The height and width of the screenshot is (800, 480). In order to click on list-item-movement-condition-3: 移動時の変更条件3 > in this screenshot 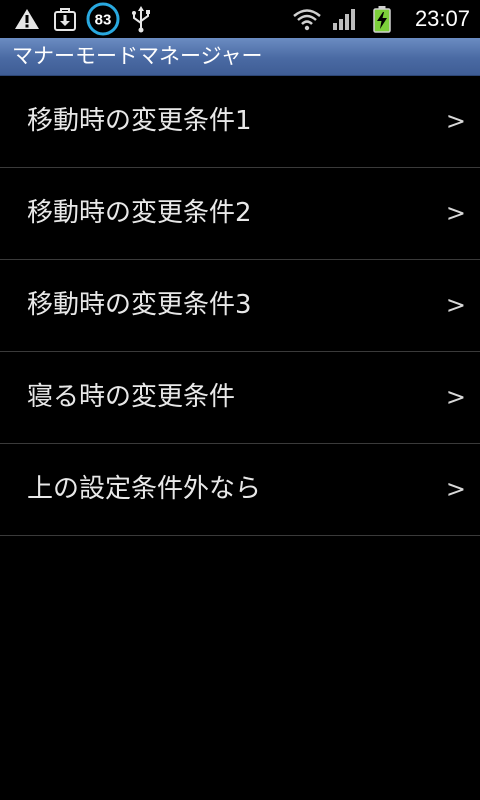, I will do `click(240, 306)`.